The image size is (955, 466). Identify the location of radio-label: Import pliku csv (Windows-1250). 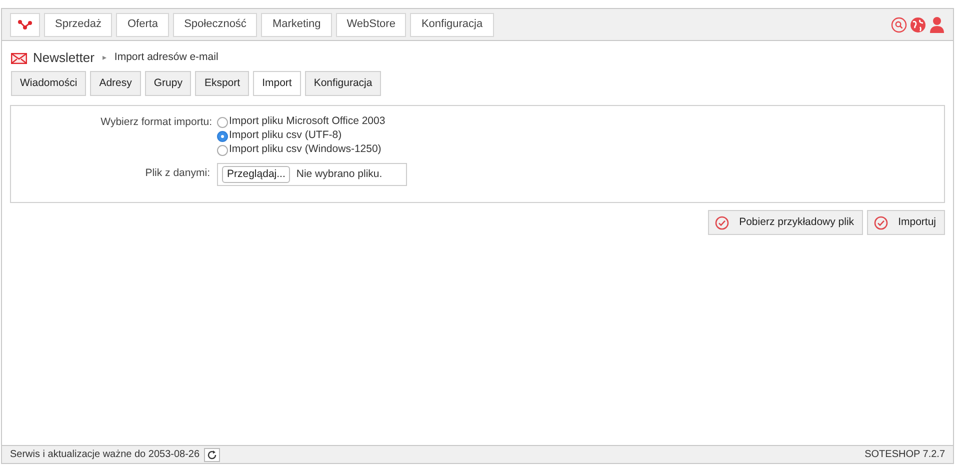
(305, 150).